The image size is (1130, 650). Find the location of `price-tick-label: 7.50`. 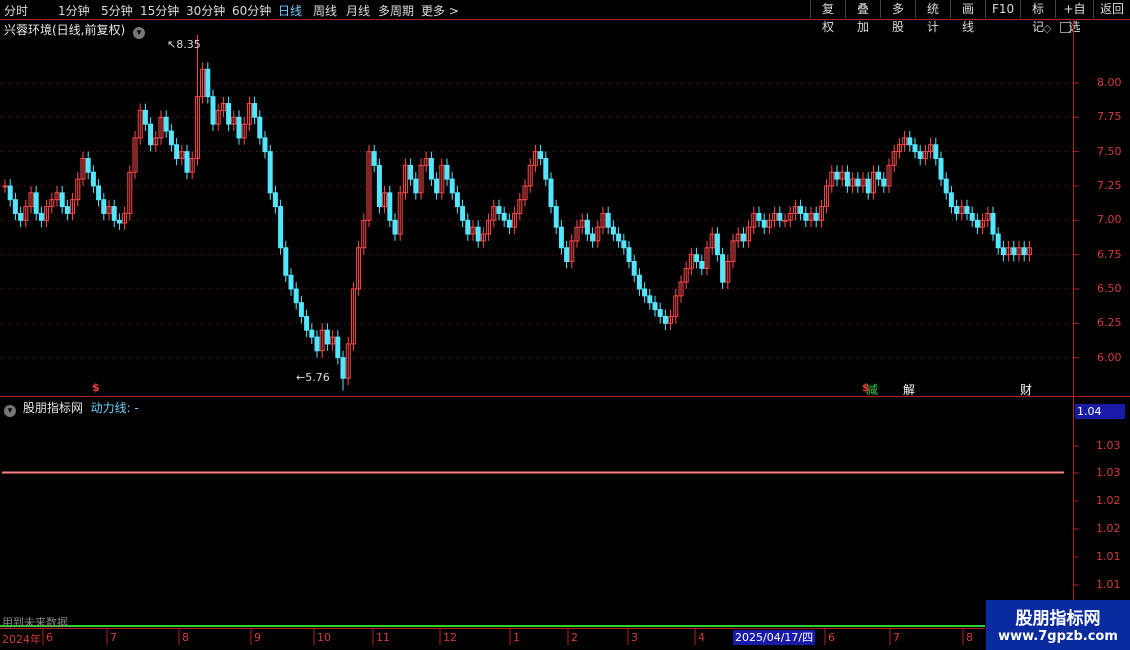

price-tick-label: 7.50 is located at coordinates (1109, 151).